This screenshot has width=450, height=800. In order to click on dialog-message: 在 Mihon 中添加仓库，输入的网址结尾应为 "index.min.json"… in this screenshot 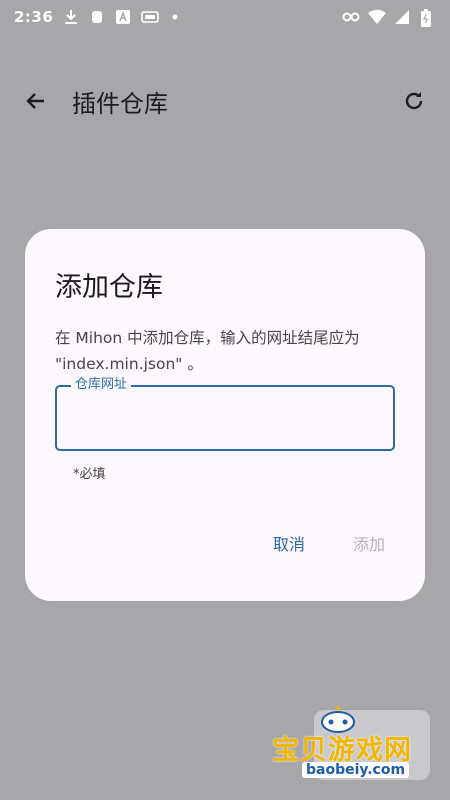, I will do `click(207, 351)`.